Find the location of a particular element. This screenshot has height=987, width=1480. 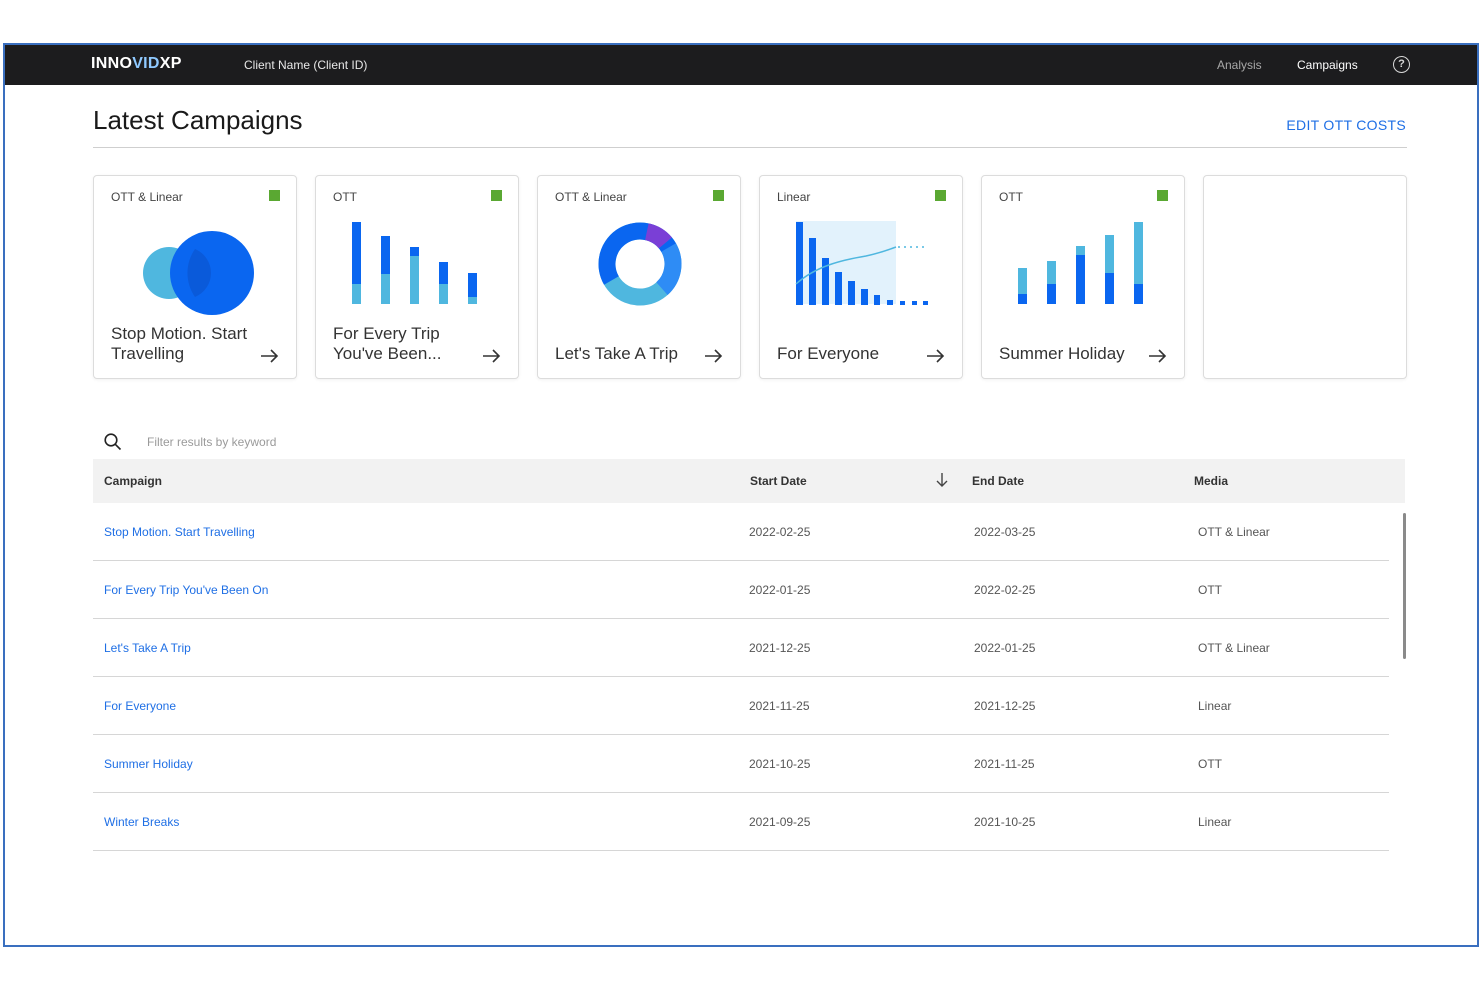

campaign-link: For Everyone is located at coordinates (140, 706).